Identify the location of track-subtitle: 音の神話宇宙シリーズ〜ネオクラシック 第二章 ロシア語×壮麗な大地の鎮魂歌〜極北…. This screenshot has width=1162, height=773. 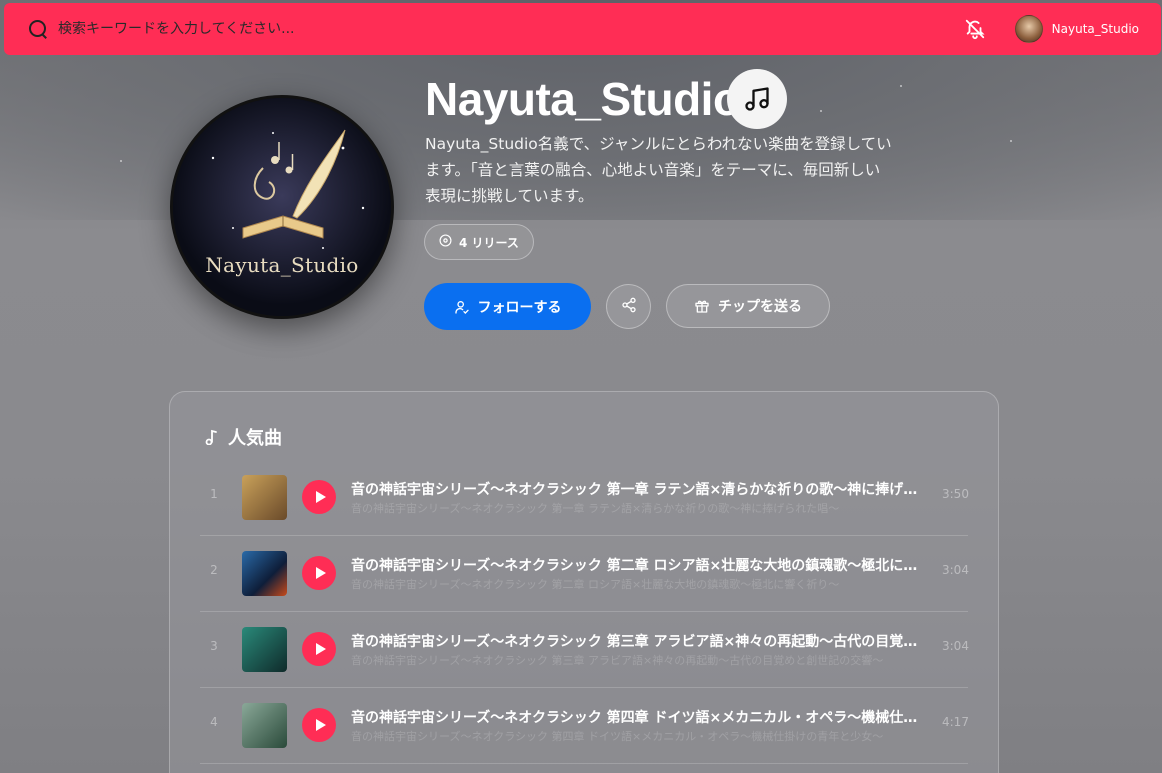
(595, 584).